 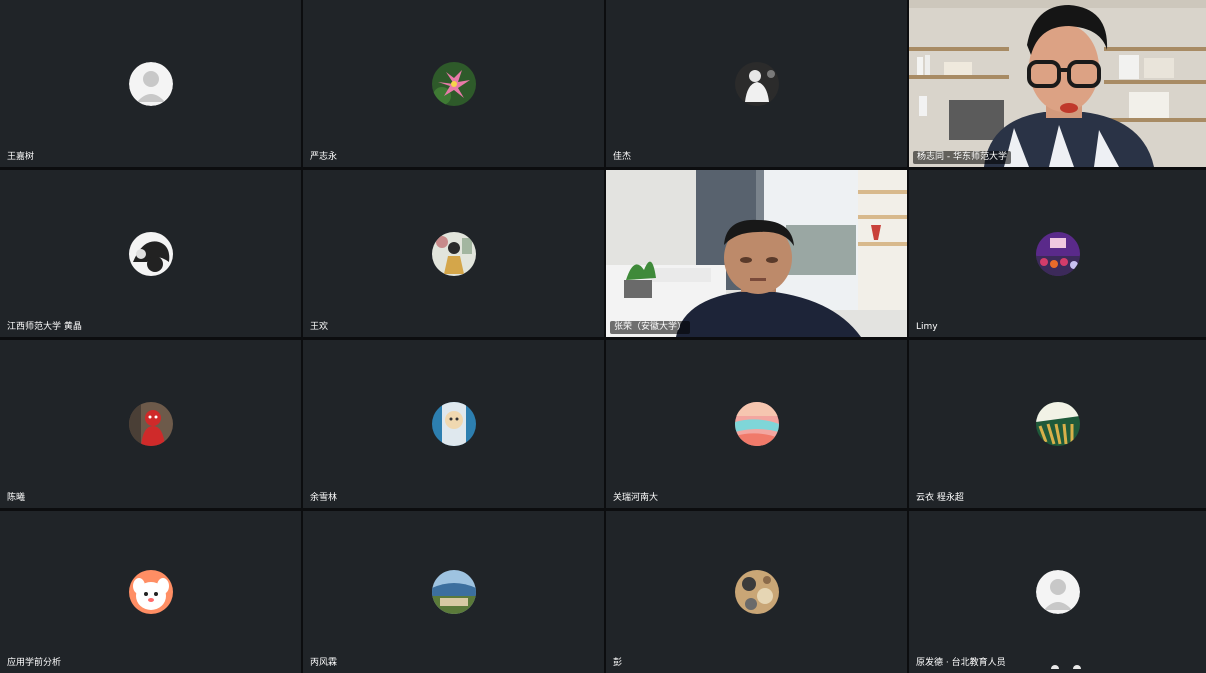 What do you see at coordinates (622, 157) in the screenshot?
I see `participant-name: 佳杰` at bounding box center [622, 157].